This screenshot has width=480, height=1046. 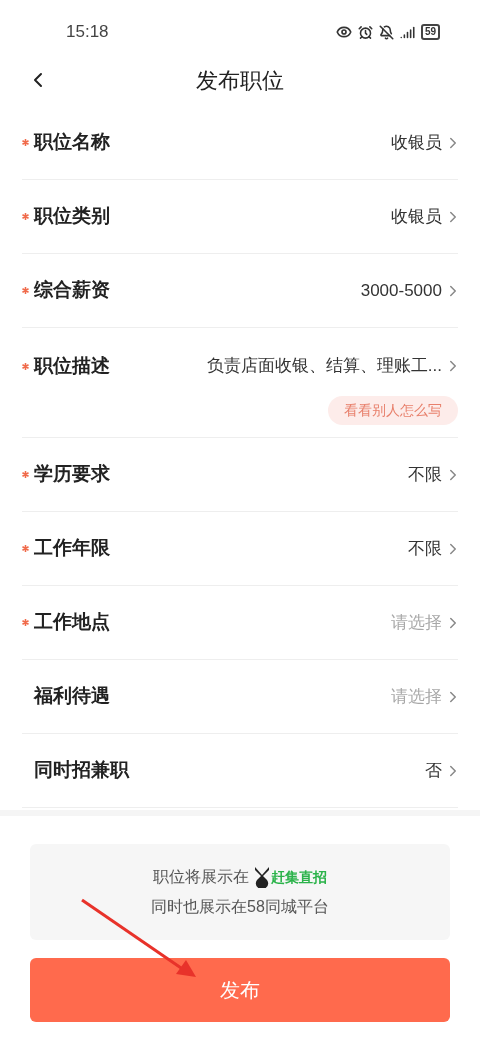 What do you see at coordinates (262, 877) in the screenshot?
I see `mascot-icon` at bounding box center [262, 877].